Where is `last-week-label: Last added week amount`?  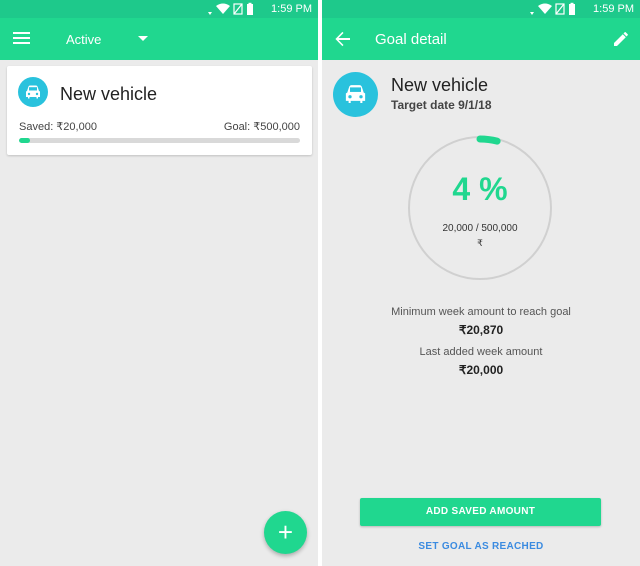
last-week-label: Last added week amount is located at coordinates (481, 352).